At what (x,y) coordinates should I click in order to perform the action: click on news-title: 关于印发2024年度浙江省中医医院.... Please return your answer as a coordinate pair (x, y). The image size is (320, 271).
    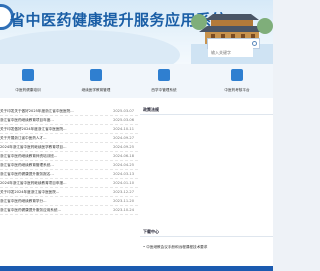
    Looking at the image, I should click on (50, 192).